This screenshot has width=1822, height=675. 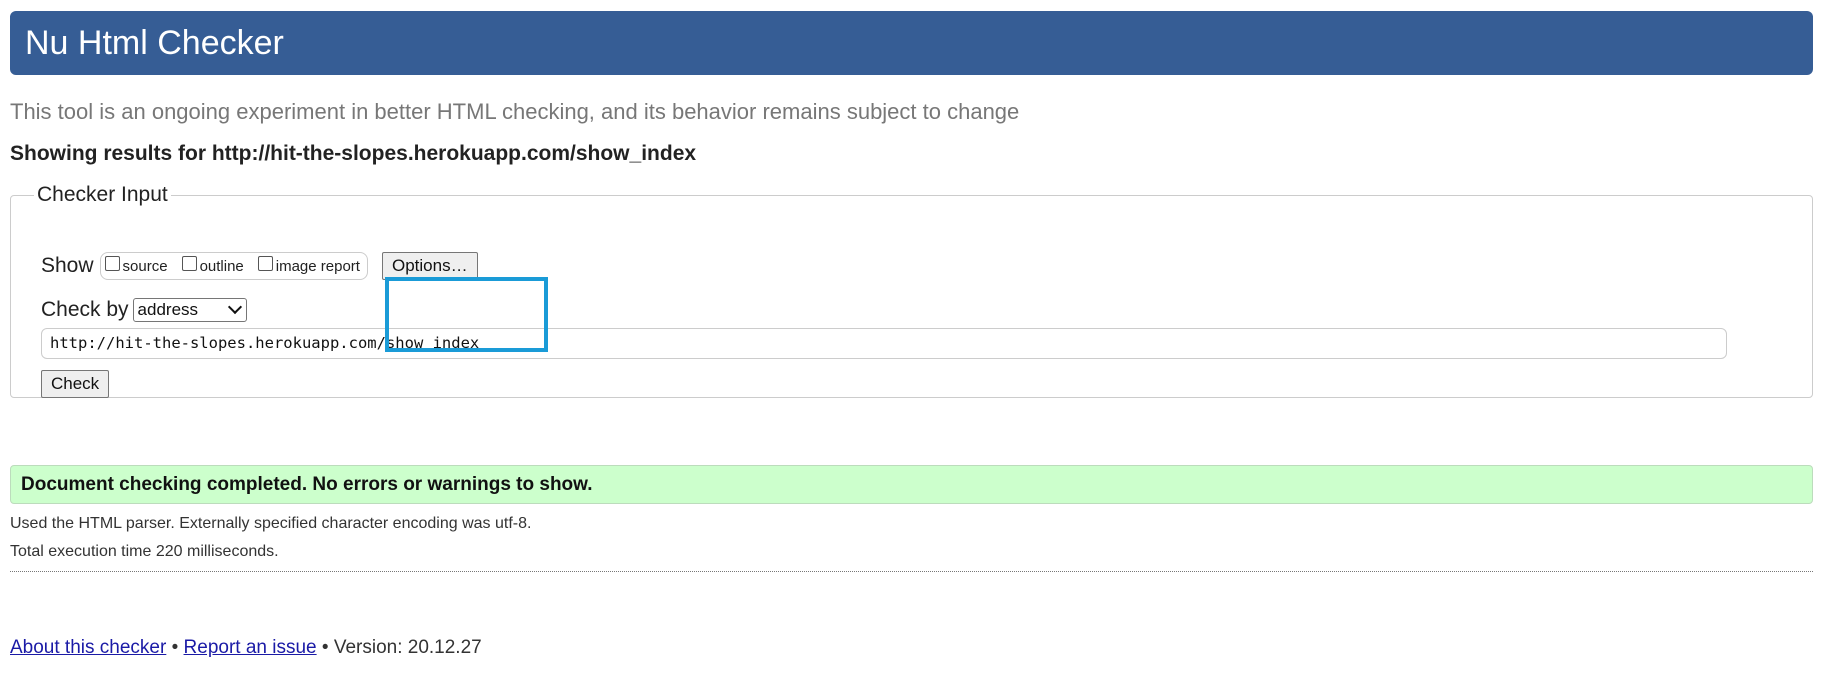 I want to click on version-text: Version: 20.12.27, so click(x=407, y=647).